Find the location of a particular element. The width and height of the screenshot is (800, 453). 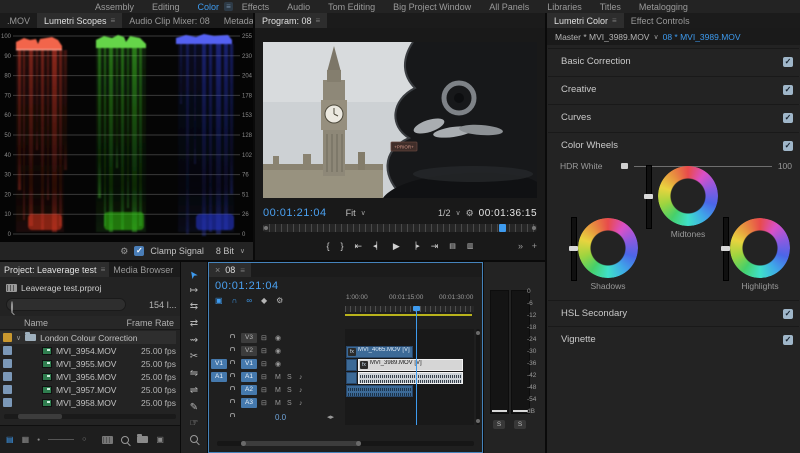

tab-sequence-08: × 08 ≡ is located at coordinates (230, 270).